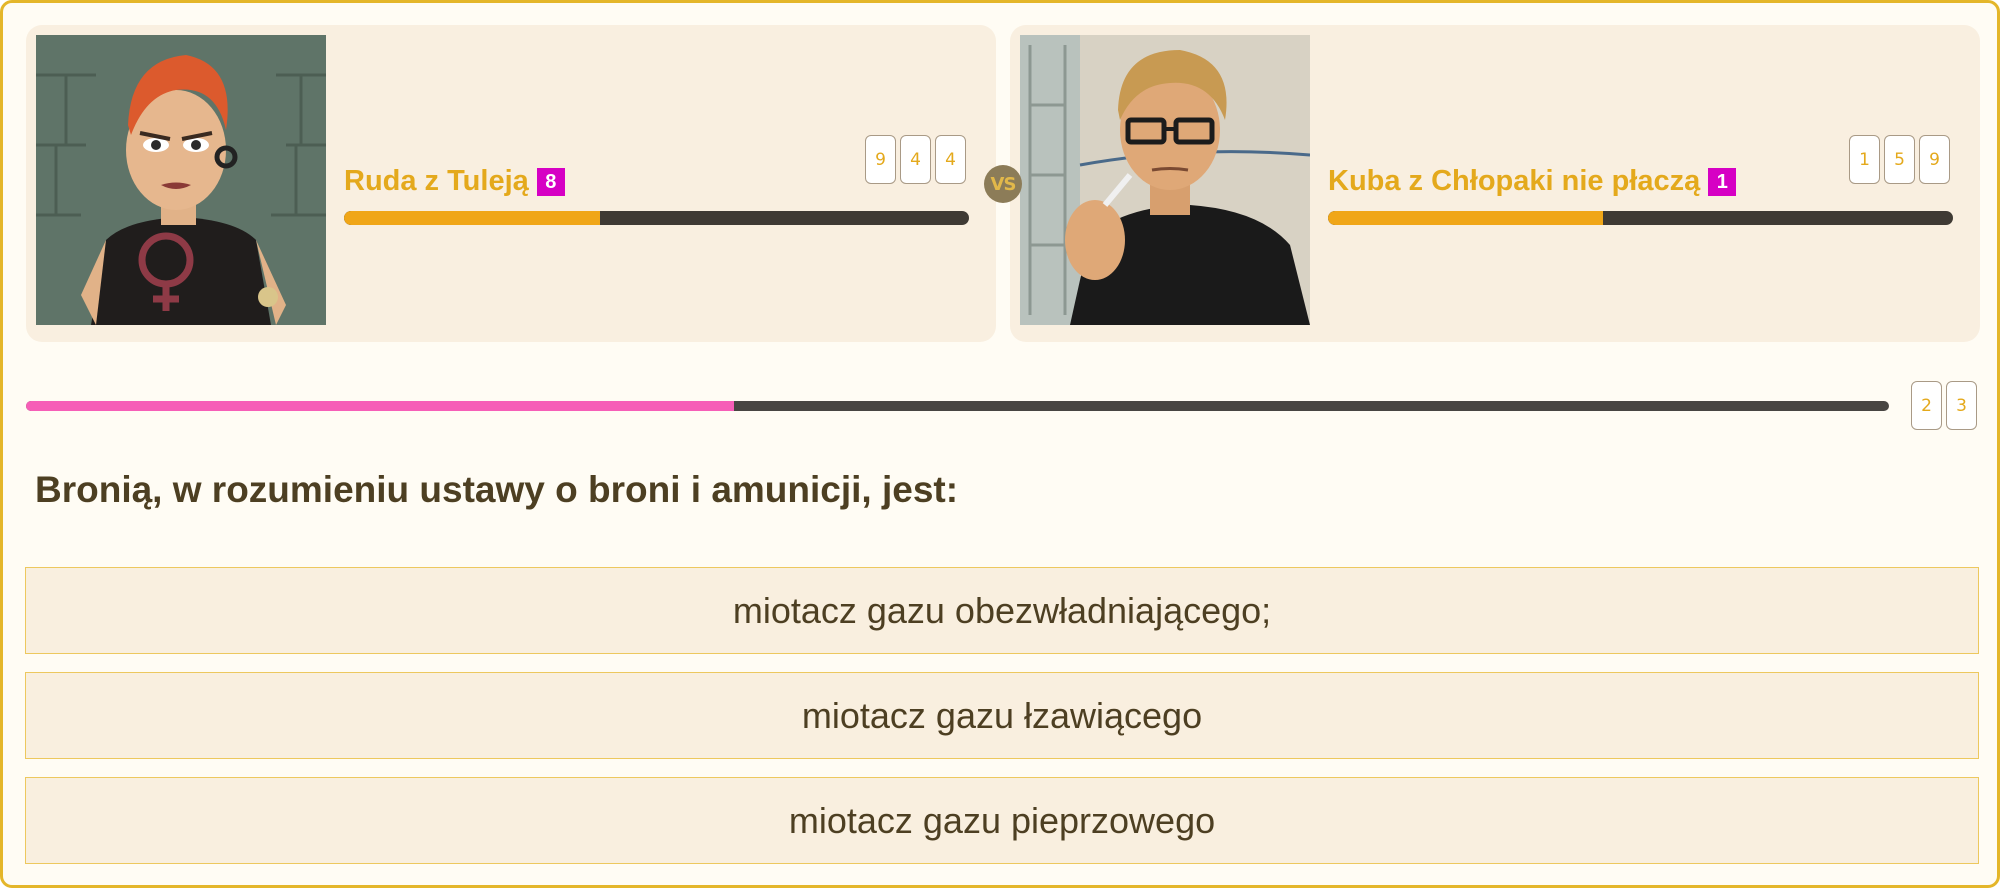 The image size is (2000, 888). What do you see at coordinates (656, 218) in the screenshot?
I see `player-1-progress-bar` at bounding box center [656, 218].